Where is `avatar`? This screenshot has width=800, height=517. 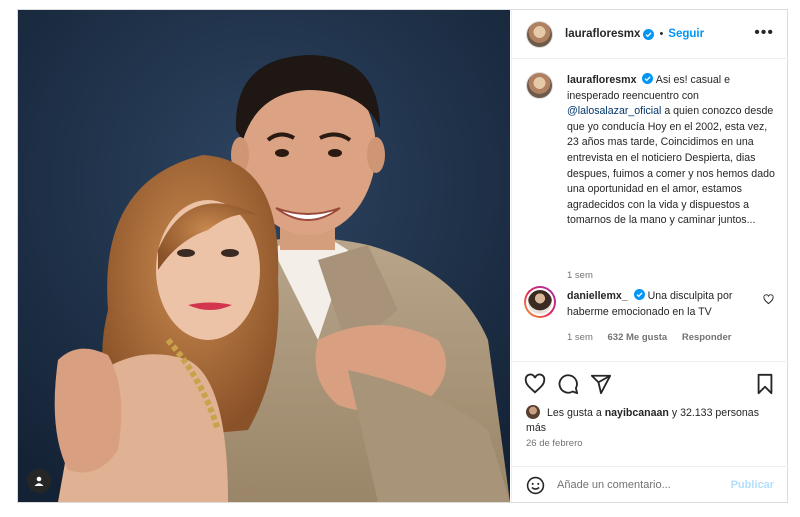 avatar is located at coordinates (539, 34).